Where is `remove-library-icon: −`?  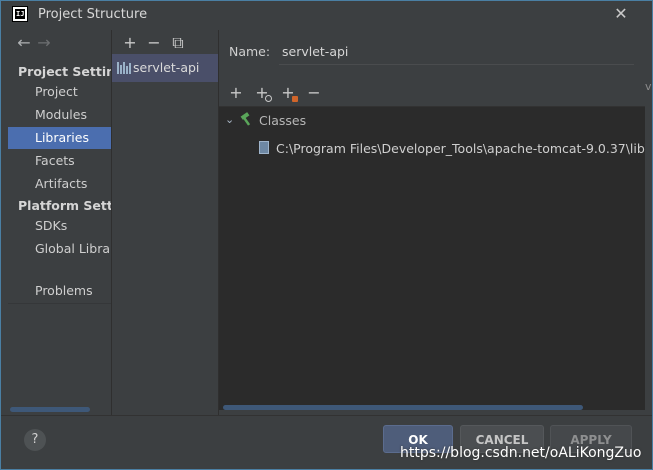
remove-library-icon: − is located at coordinates (154, 43).